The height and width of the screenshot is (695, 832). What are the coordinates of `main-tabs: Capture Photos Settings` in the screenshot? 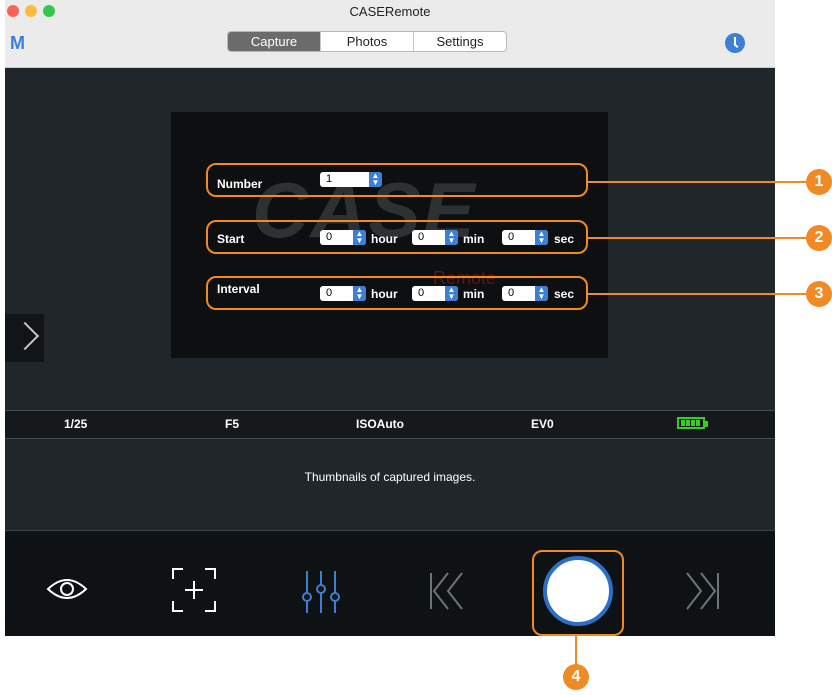 It's located at (367, 41).